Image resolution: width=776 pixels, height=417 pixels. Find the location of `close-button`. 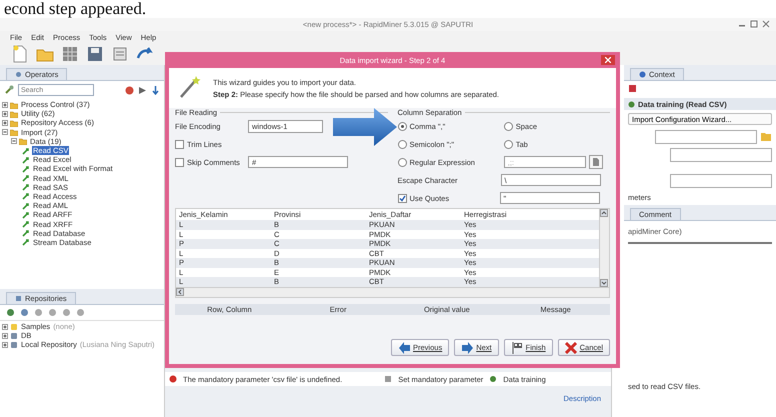

close-button is located at coordinates (608, 60).